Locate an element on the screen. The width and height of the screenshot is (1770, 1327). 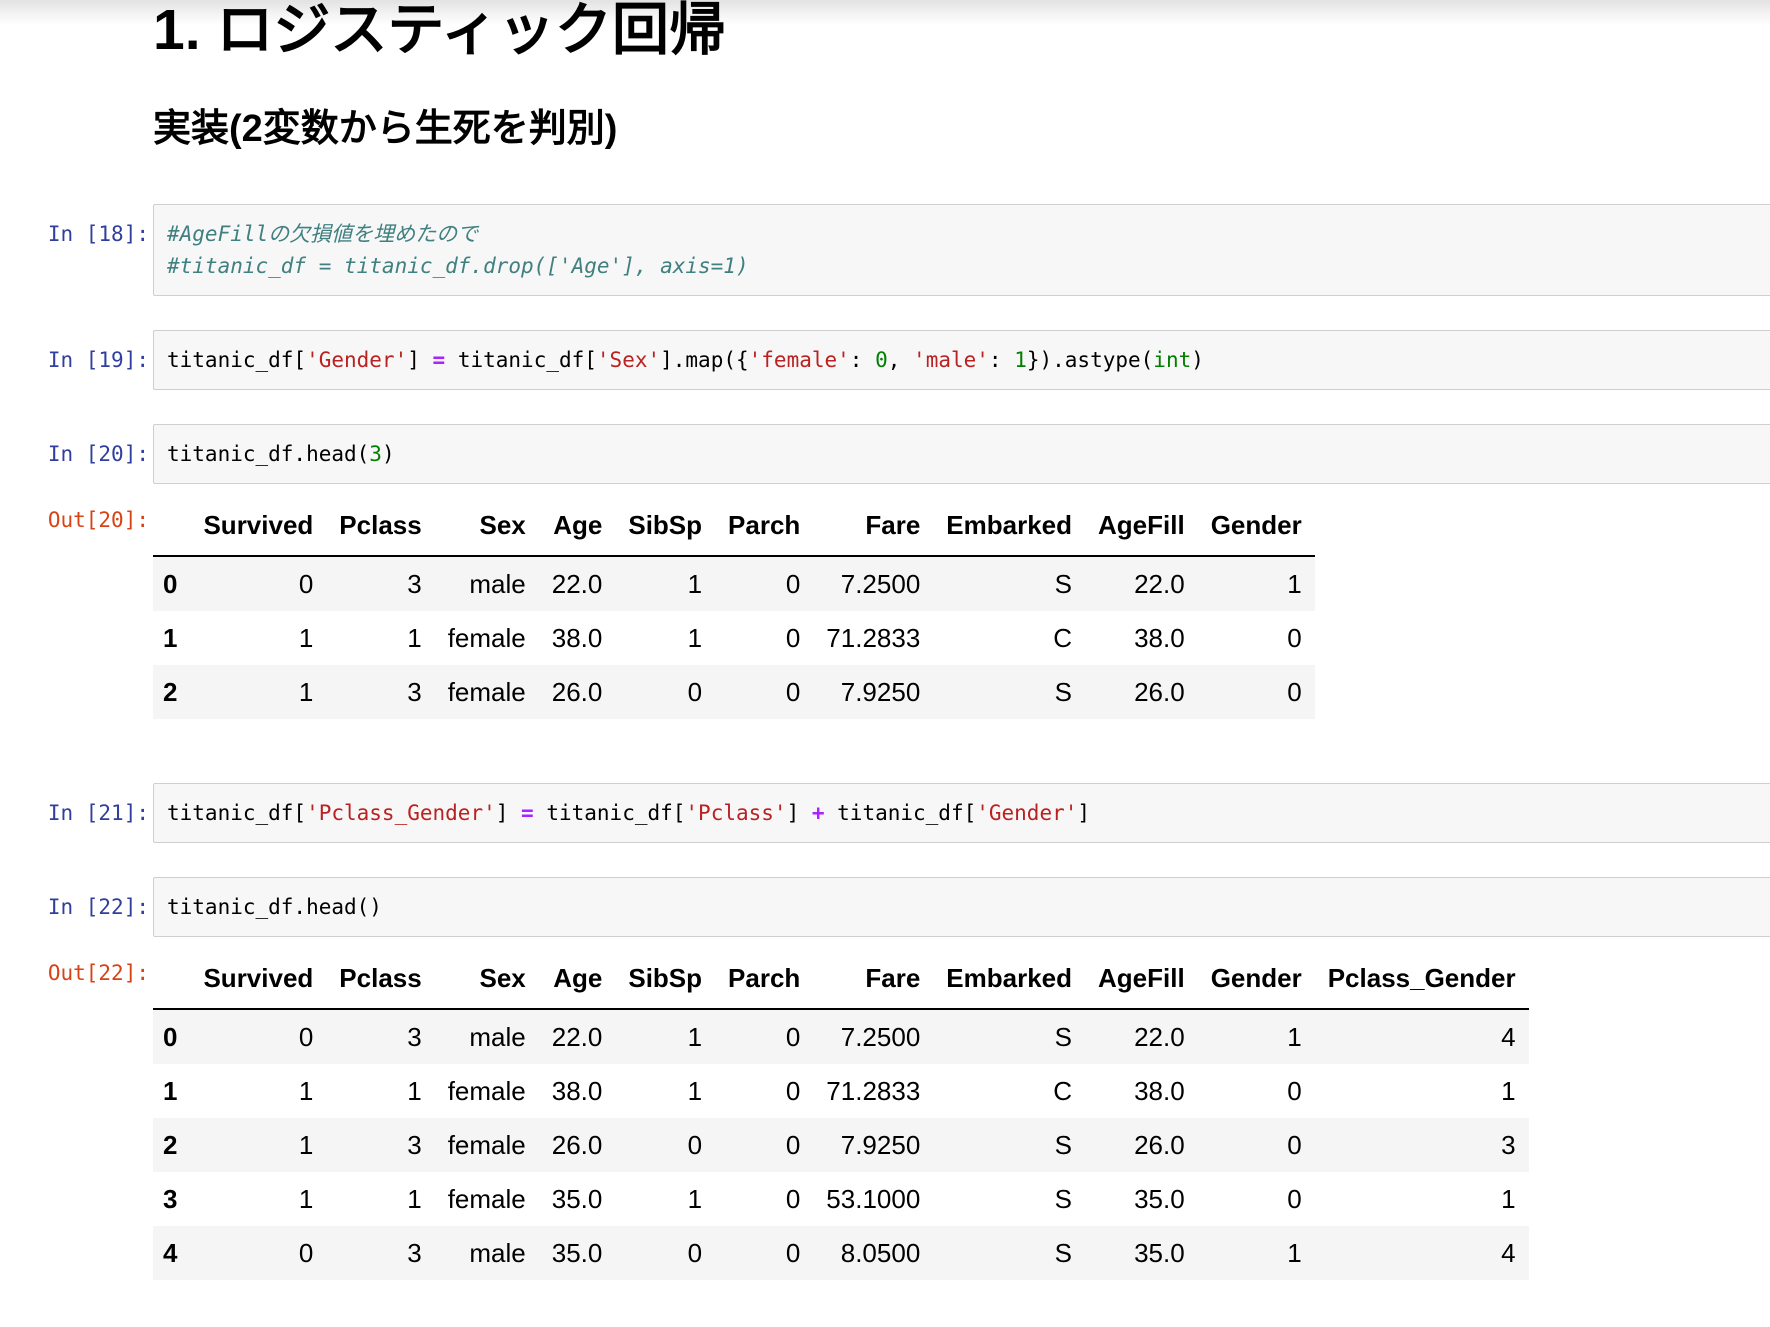
table-row: 4 0 3 male 35.0 0 0 8.0500 S 35.0 1 4 is located at coordinates (841, 1253).